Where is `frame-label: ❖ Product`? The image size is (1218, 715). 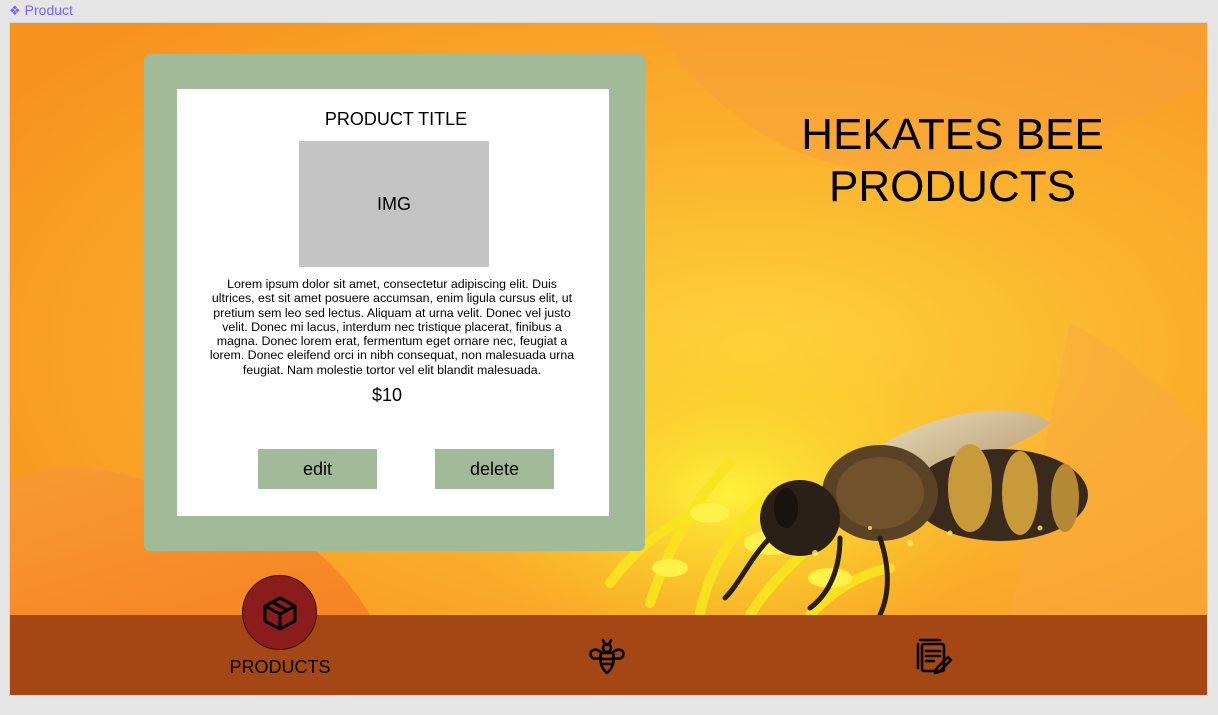 frame-label: ❖ Product is located at coordinates (41, 10).